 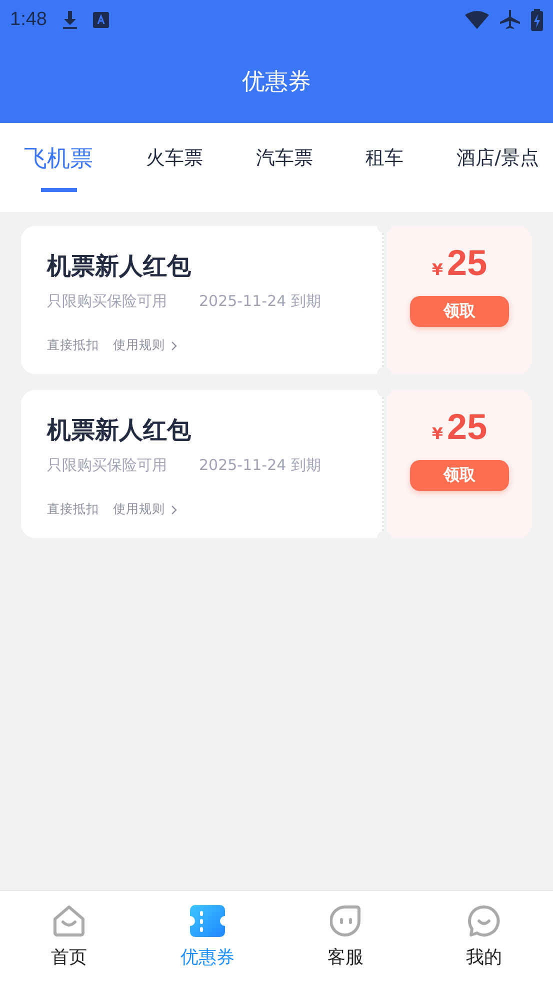 What do you see at coordinates (69, 937) in the screenshot?
I see `nav-item: 首页` at bounding box center [69, 937].